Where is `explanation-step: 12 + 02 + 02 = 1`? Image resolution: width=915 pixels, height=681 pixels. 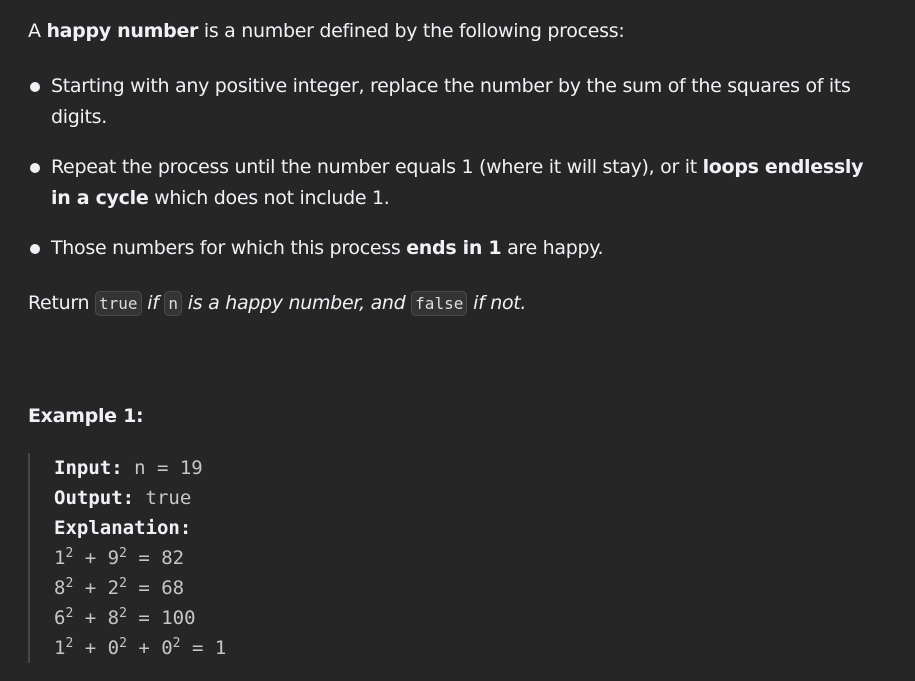 explanation-step: 12 + 02 + 02 = 1 is located at coordinates (140, 647).